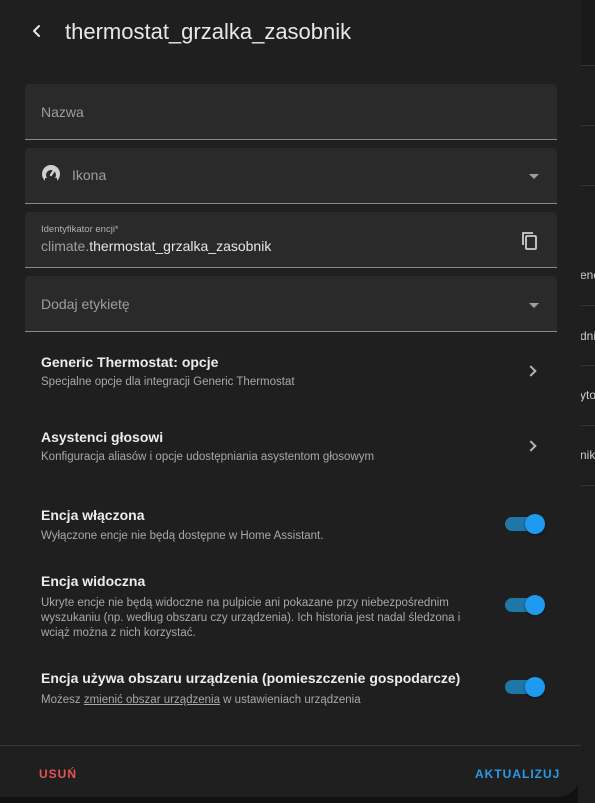 This screenshot has height=803, width=595. Describe the element at coordinates (65, 246) in the screenshot. I see `entity-id-prefix: climate.` at that location.